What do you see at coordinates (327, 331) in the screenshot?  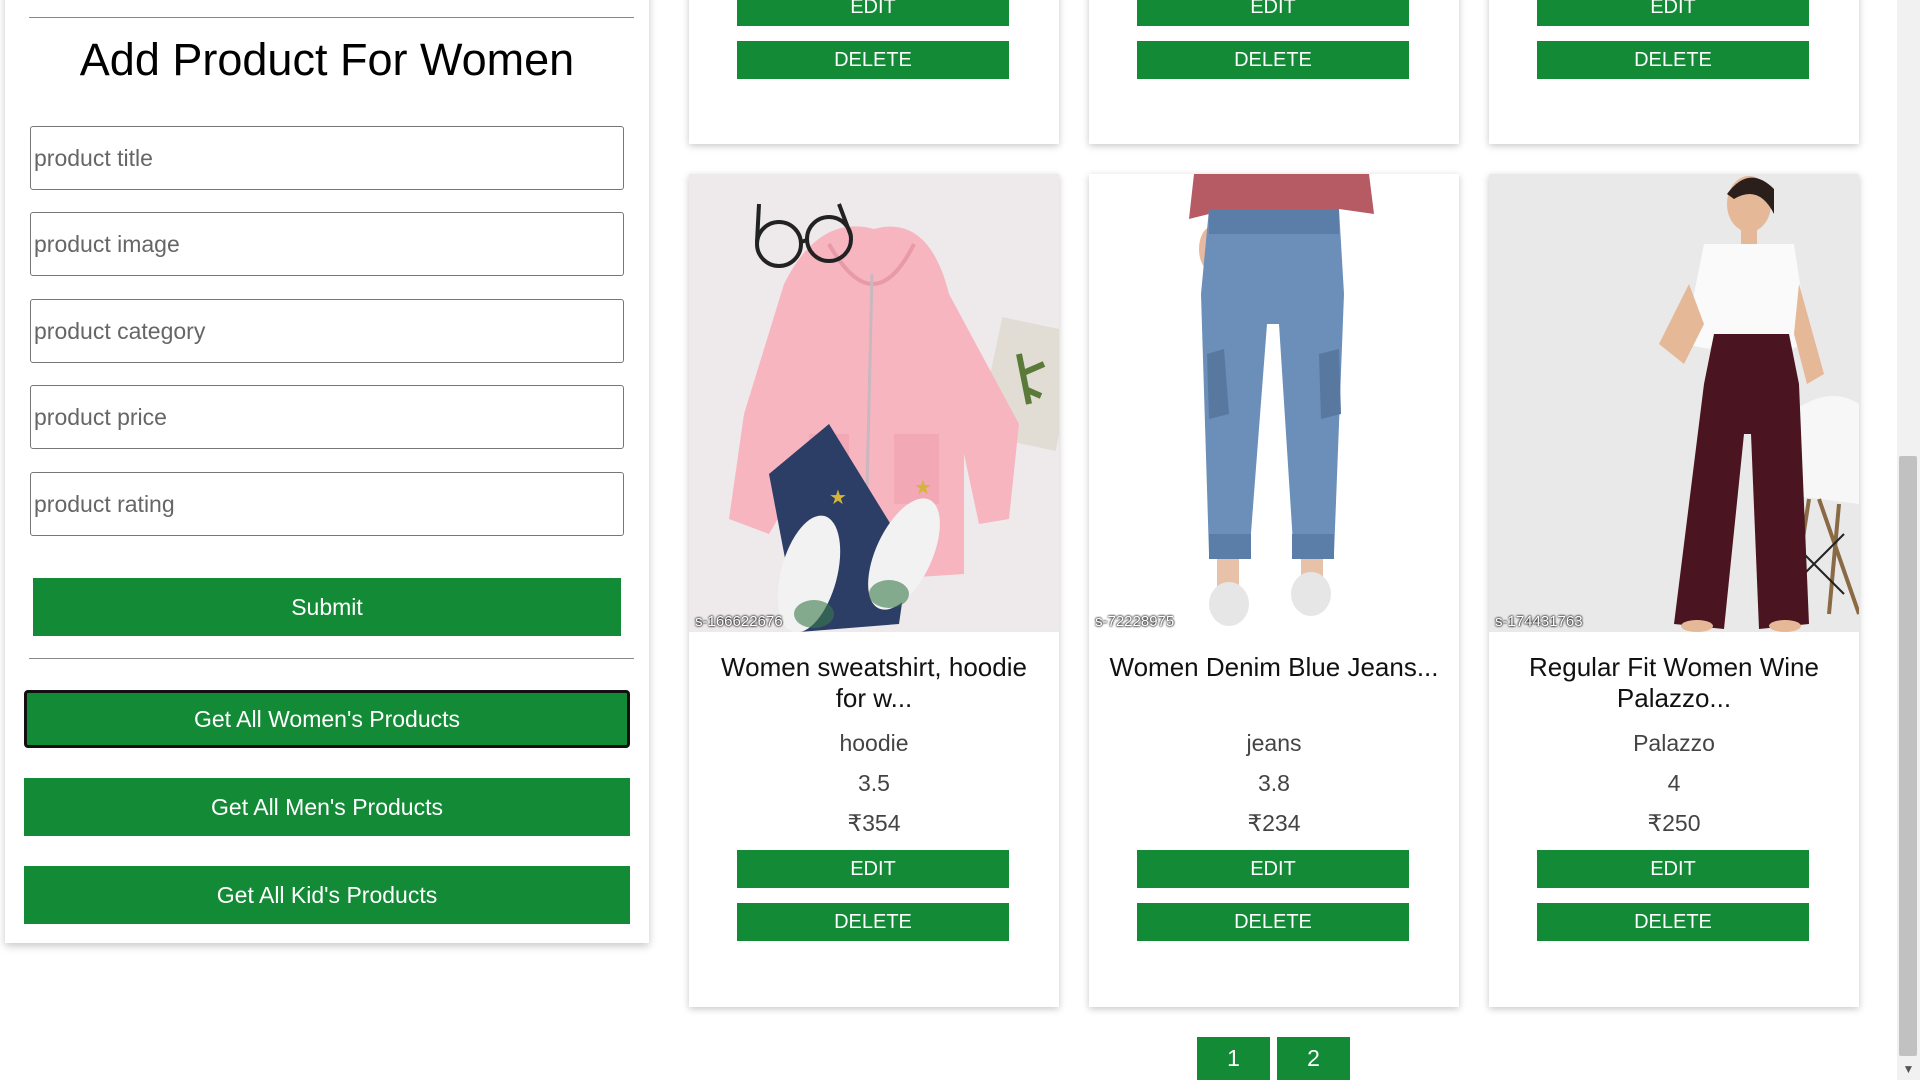 I see `product-category-input` at bounding box center [327, 331].